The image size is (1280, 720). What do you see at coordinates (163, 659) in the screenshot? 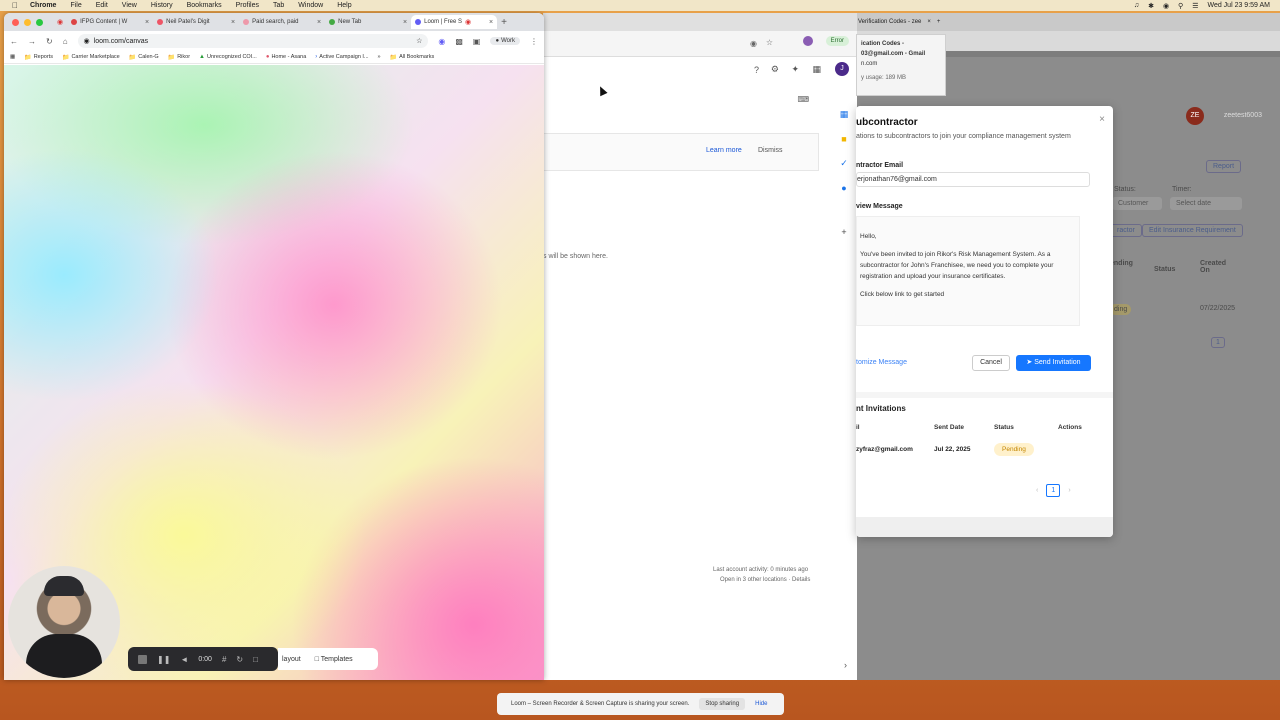
I see `pause-icon: ❚❚` at bounding box center [163, 659].